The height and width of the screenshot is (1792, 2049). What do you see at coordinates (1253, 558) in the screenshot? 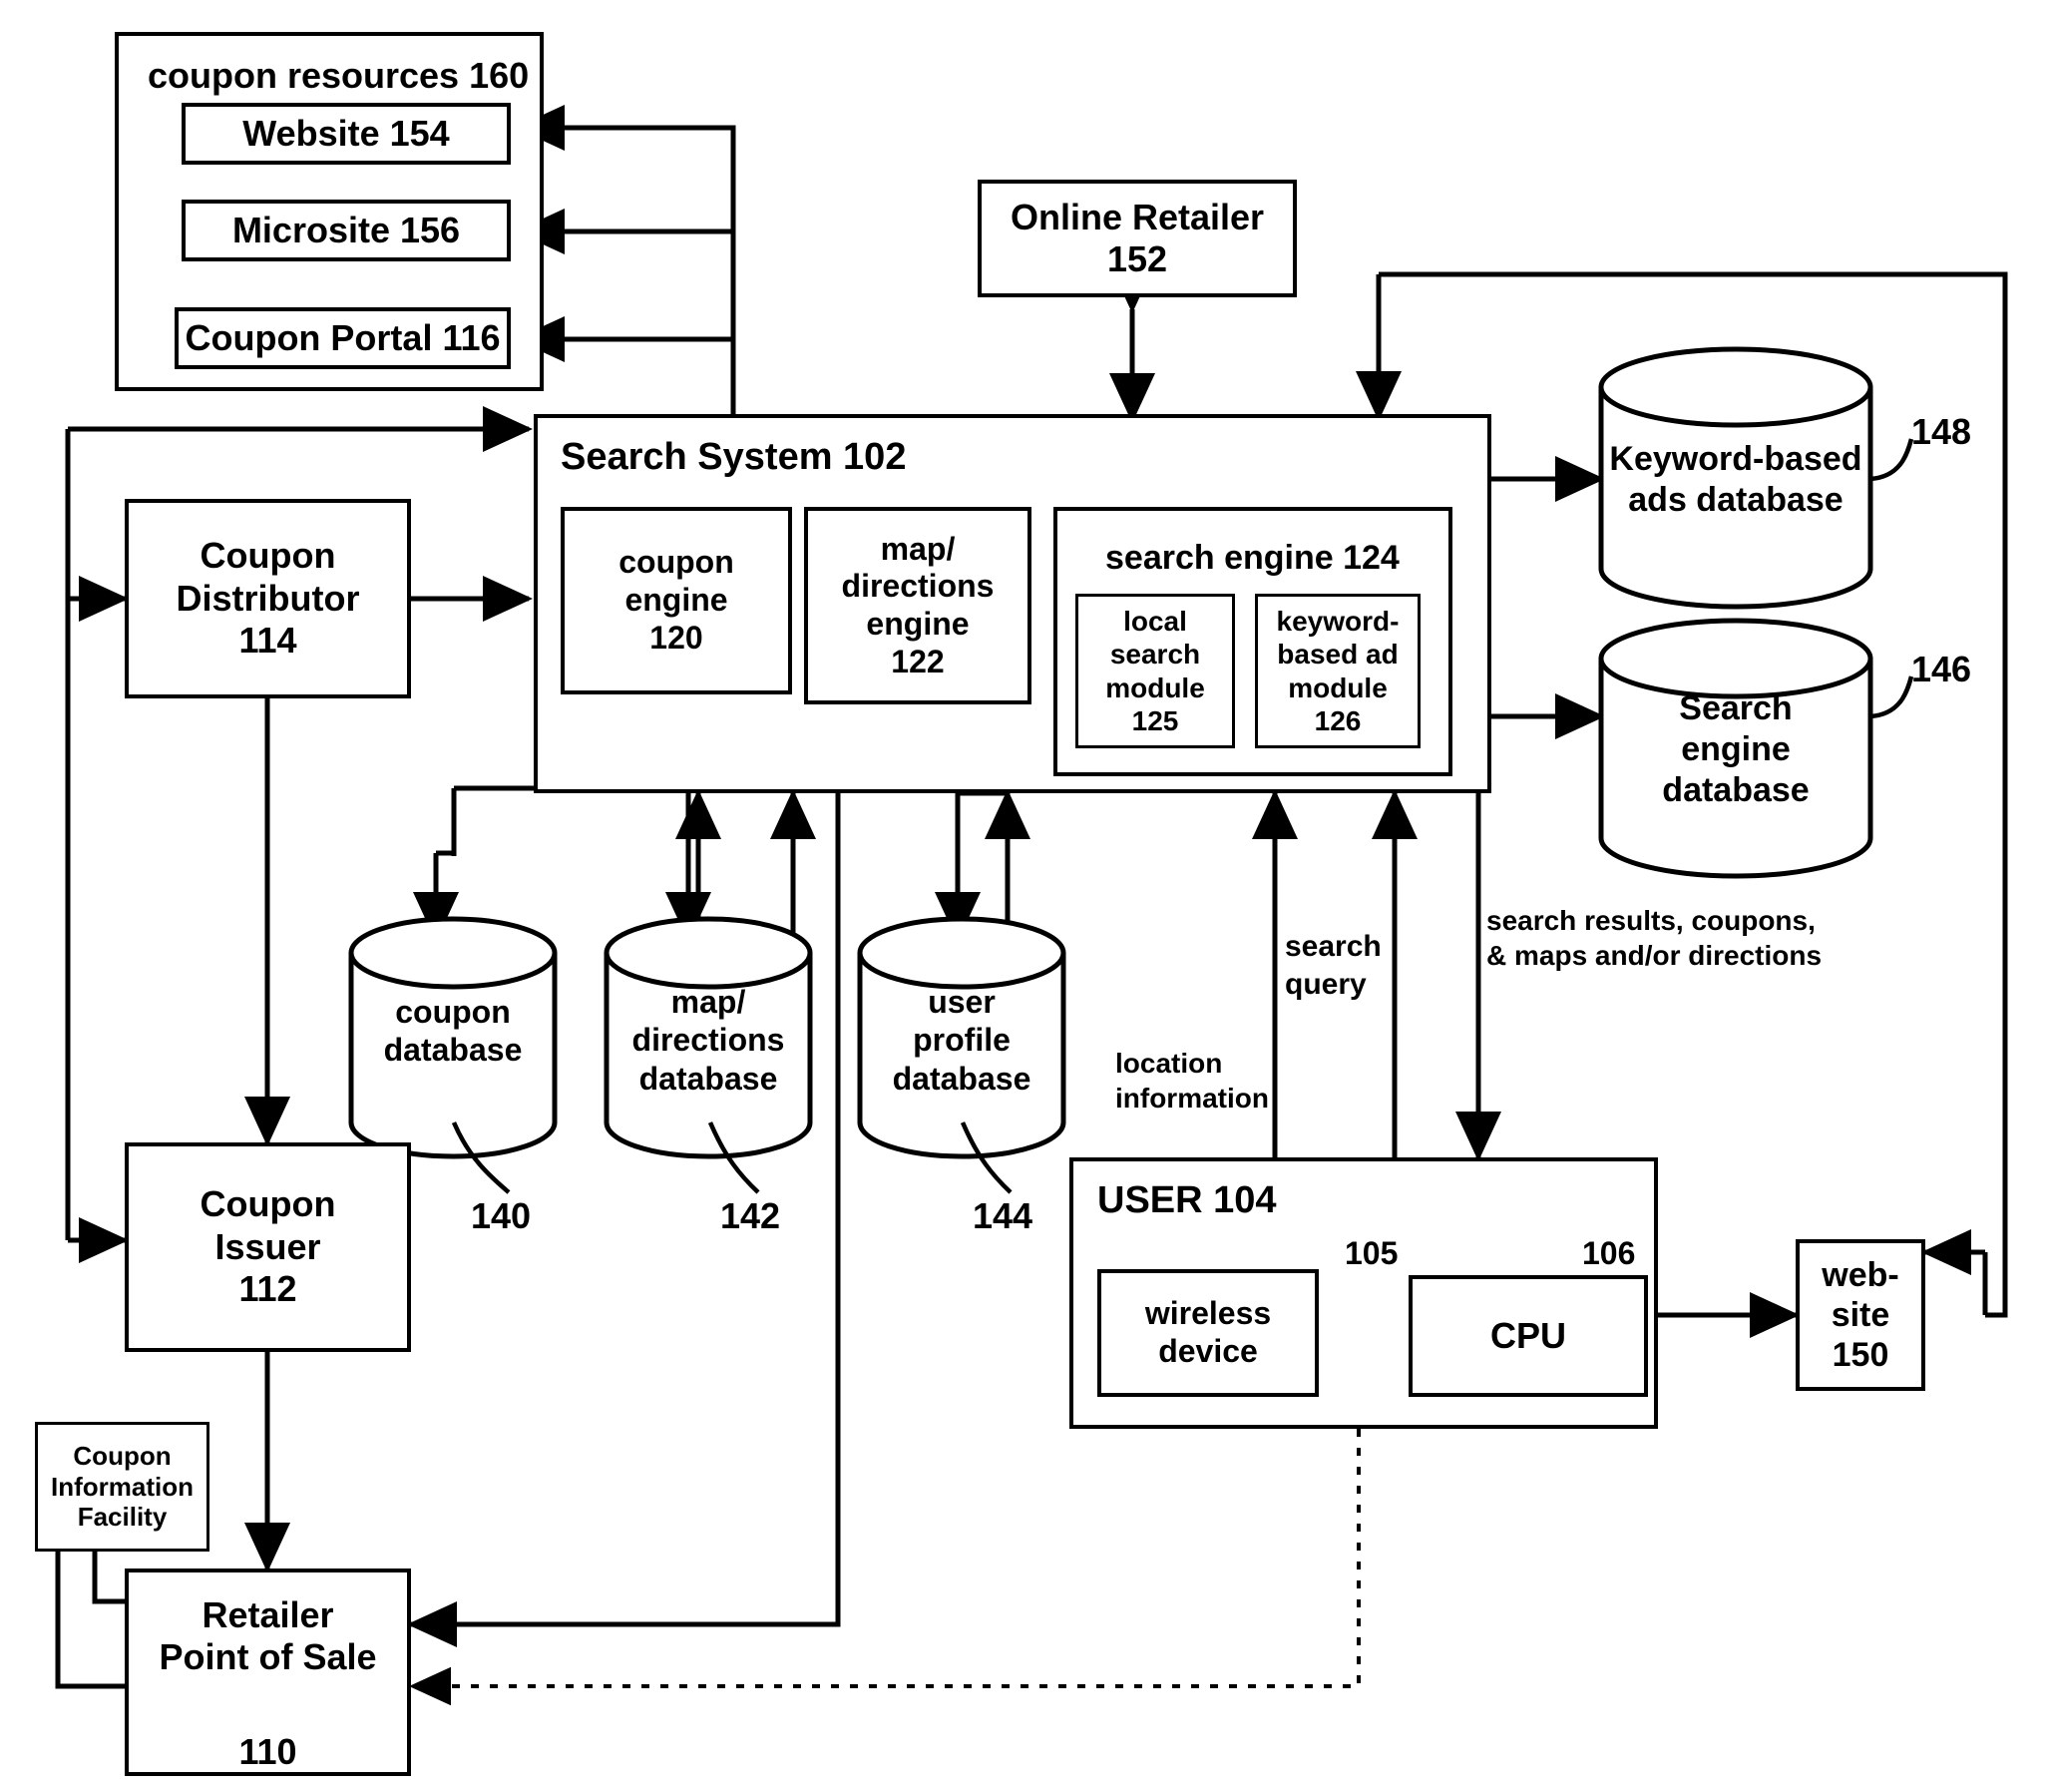
I see `search-engine-124-label: search engine 124` at bounding box center [1253, 558].